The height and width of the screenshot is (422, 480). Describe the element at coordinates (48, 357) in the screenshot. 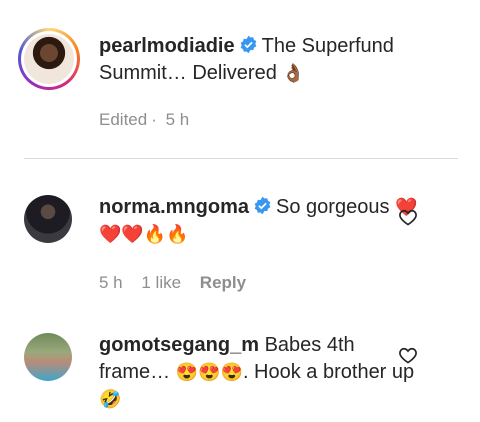

I see `avatar-gomotsegang-m` at that location.